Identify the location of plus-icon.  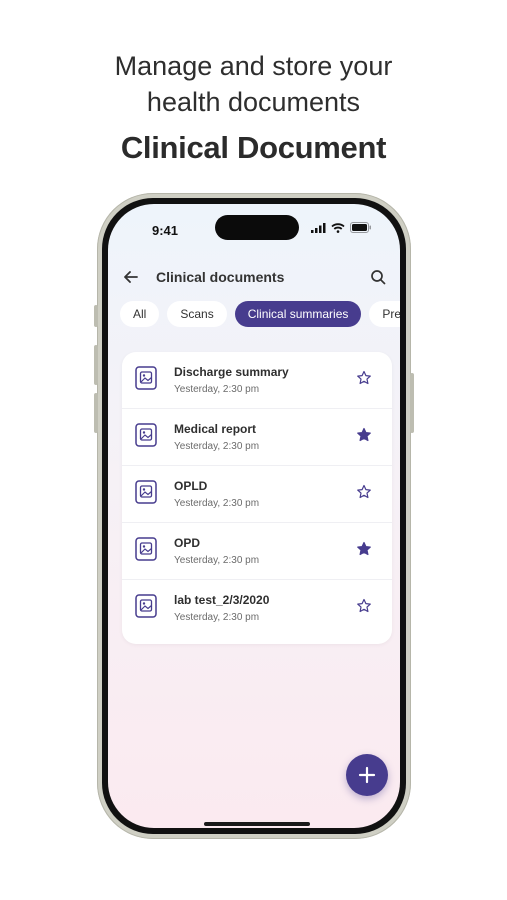
(367, 775).